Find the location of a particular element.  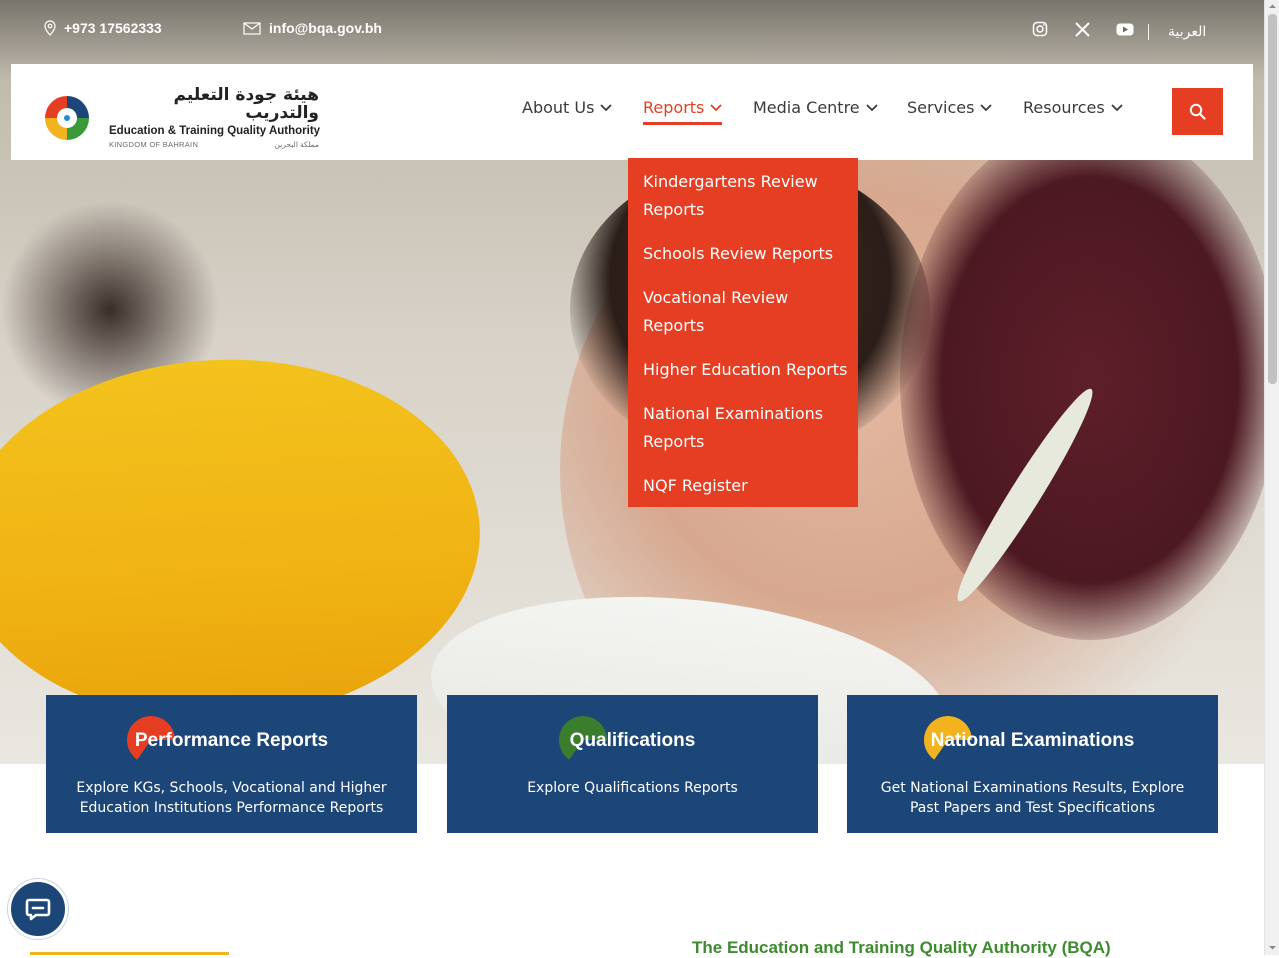

scroll-up-arrow-icon is located at coordinates (1272, 6).